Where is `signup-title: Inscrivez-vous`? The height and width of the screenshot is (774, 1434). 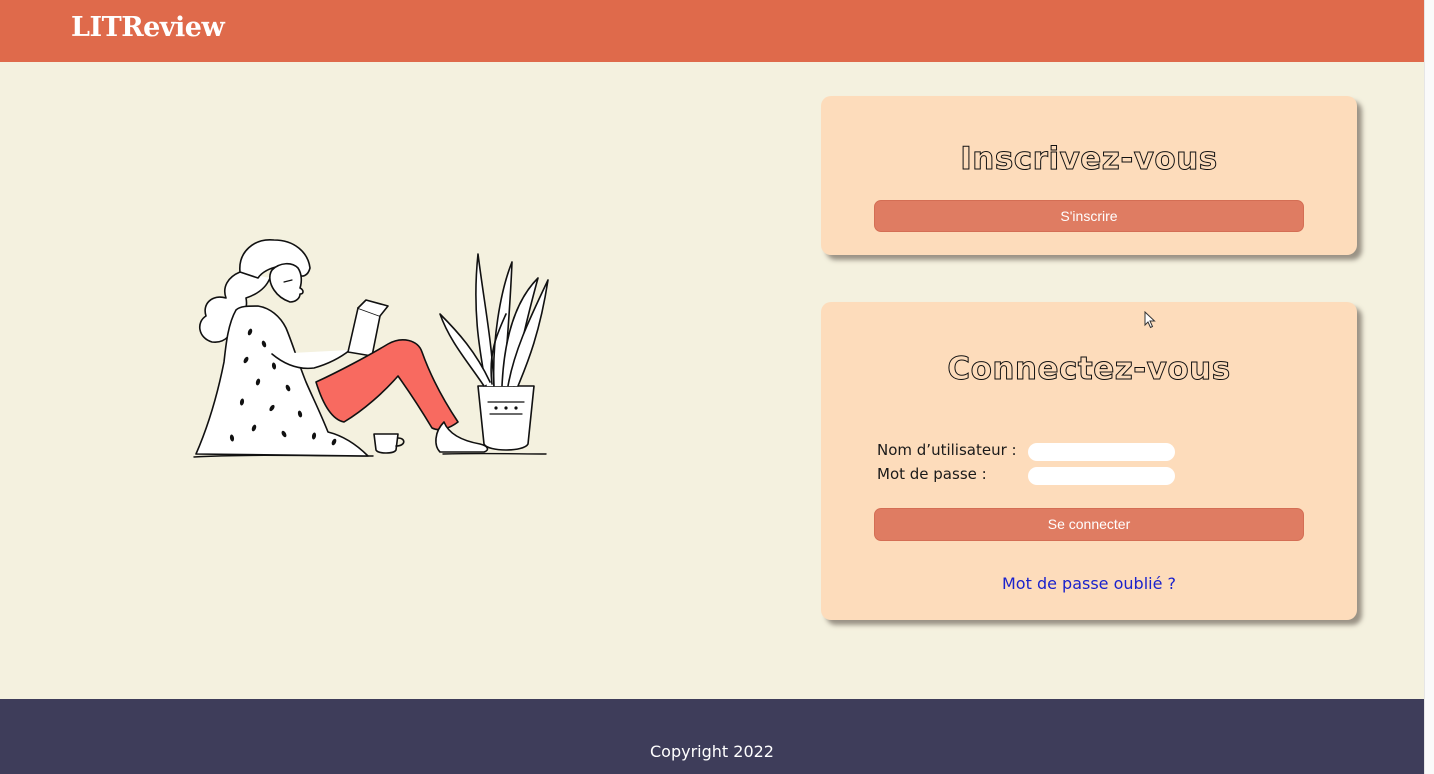 signup-title: Inscrivez-vous is located at coordinates (1089, 159).